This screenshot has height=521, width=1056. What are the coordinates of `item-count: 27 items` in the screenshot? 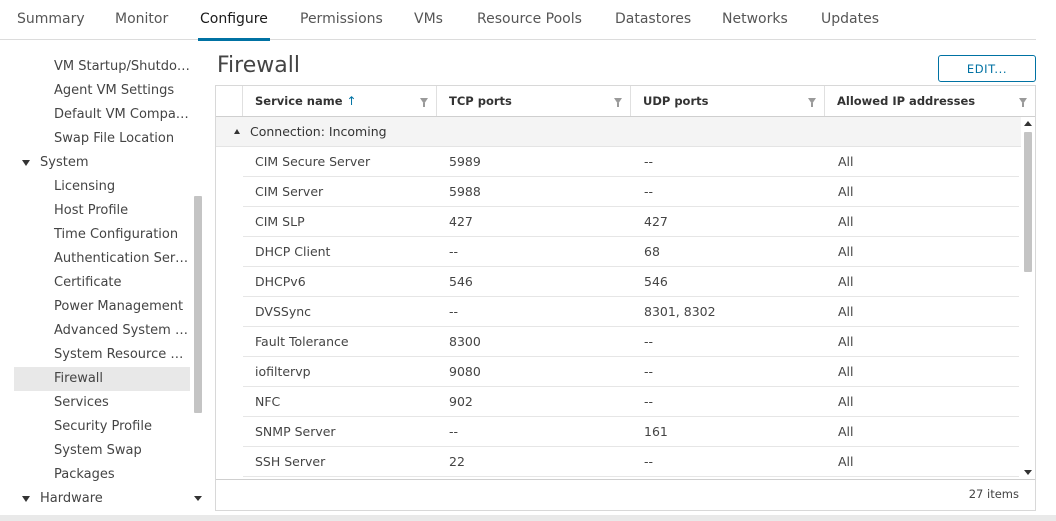 It's located at (993, 494).